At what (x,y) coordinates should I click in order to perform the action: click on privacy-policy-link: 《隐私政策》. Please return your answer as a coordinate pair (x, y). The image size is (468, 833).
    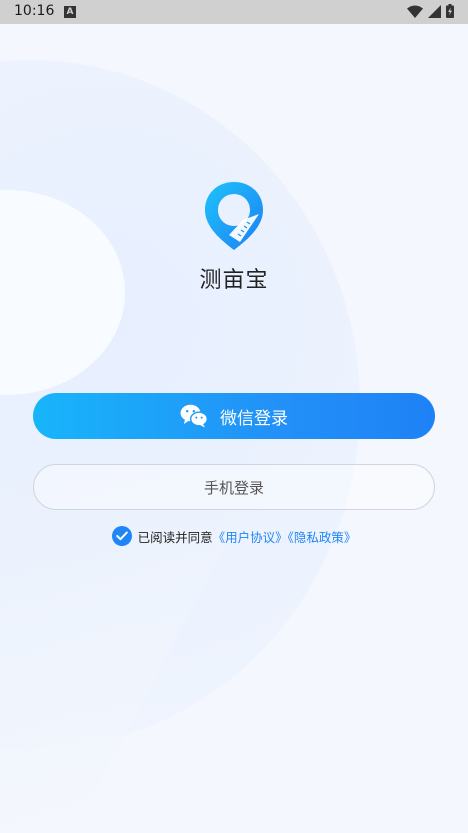
    Looking at the image, I should click on (322, 537).